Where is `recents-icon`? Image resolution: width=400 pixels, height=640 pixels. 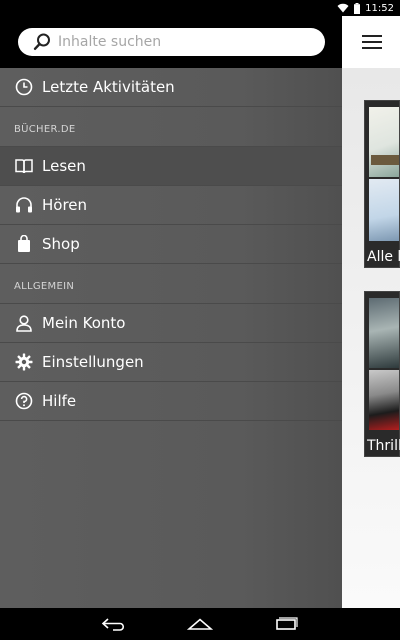
recents-icon is located at coordinates (286, 624).